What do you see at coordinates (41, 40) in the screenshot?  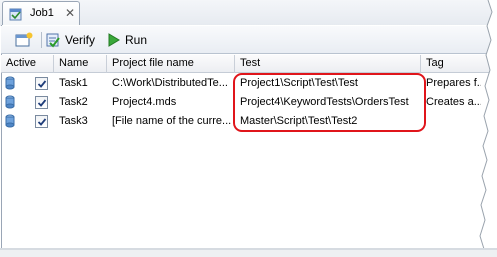 I see `toolbar-separator` at bounding box center [41, 40].